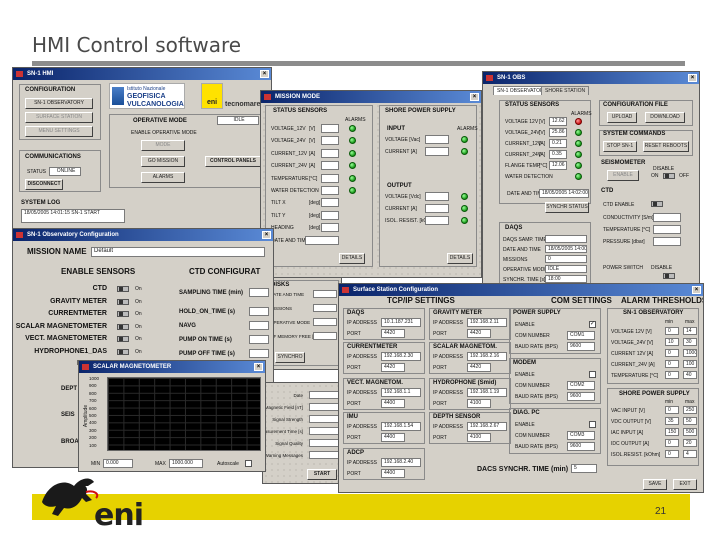  I want to click on ps-com-select: COM1, so click(581, 335).